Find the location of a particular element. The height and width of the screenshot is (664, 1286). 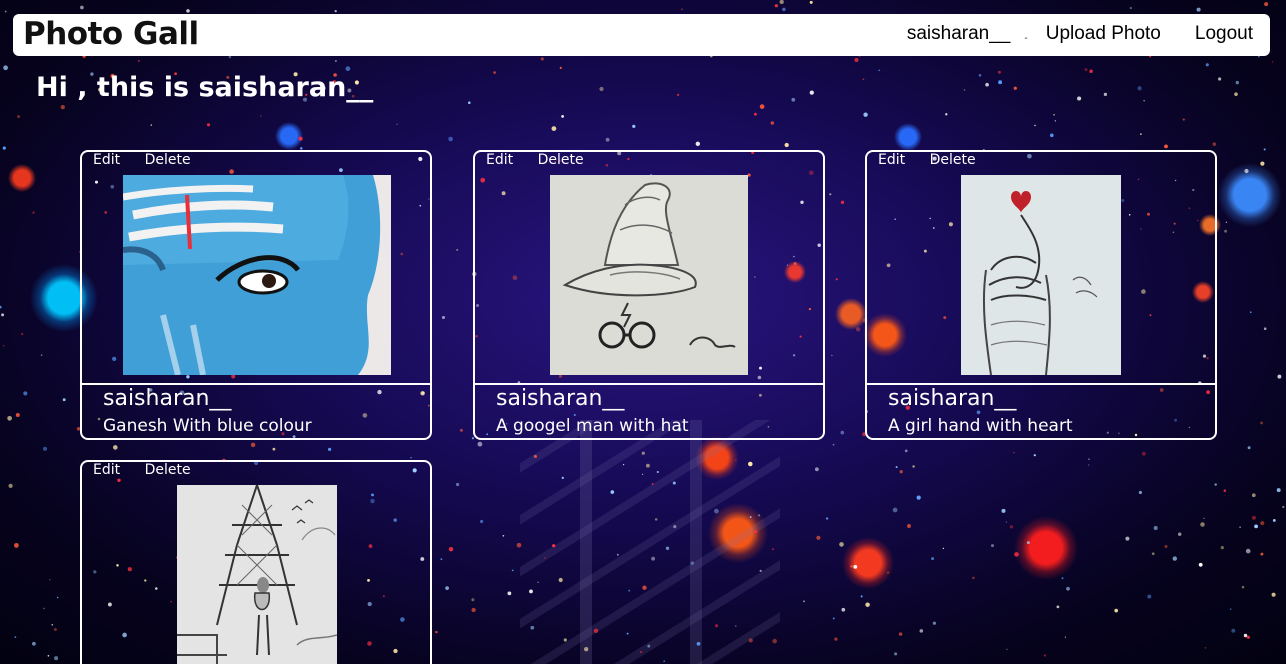

card-username: saisharan__ is located at coordinates (167, 398).